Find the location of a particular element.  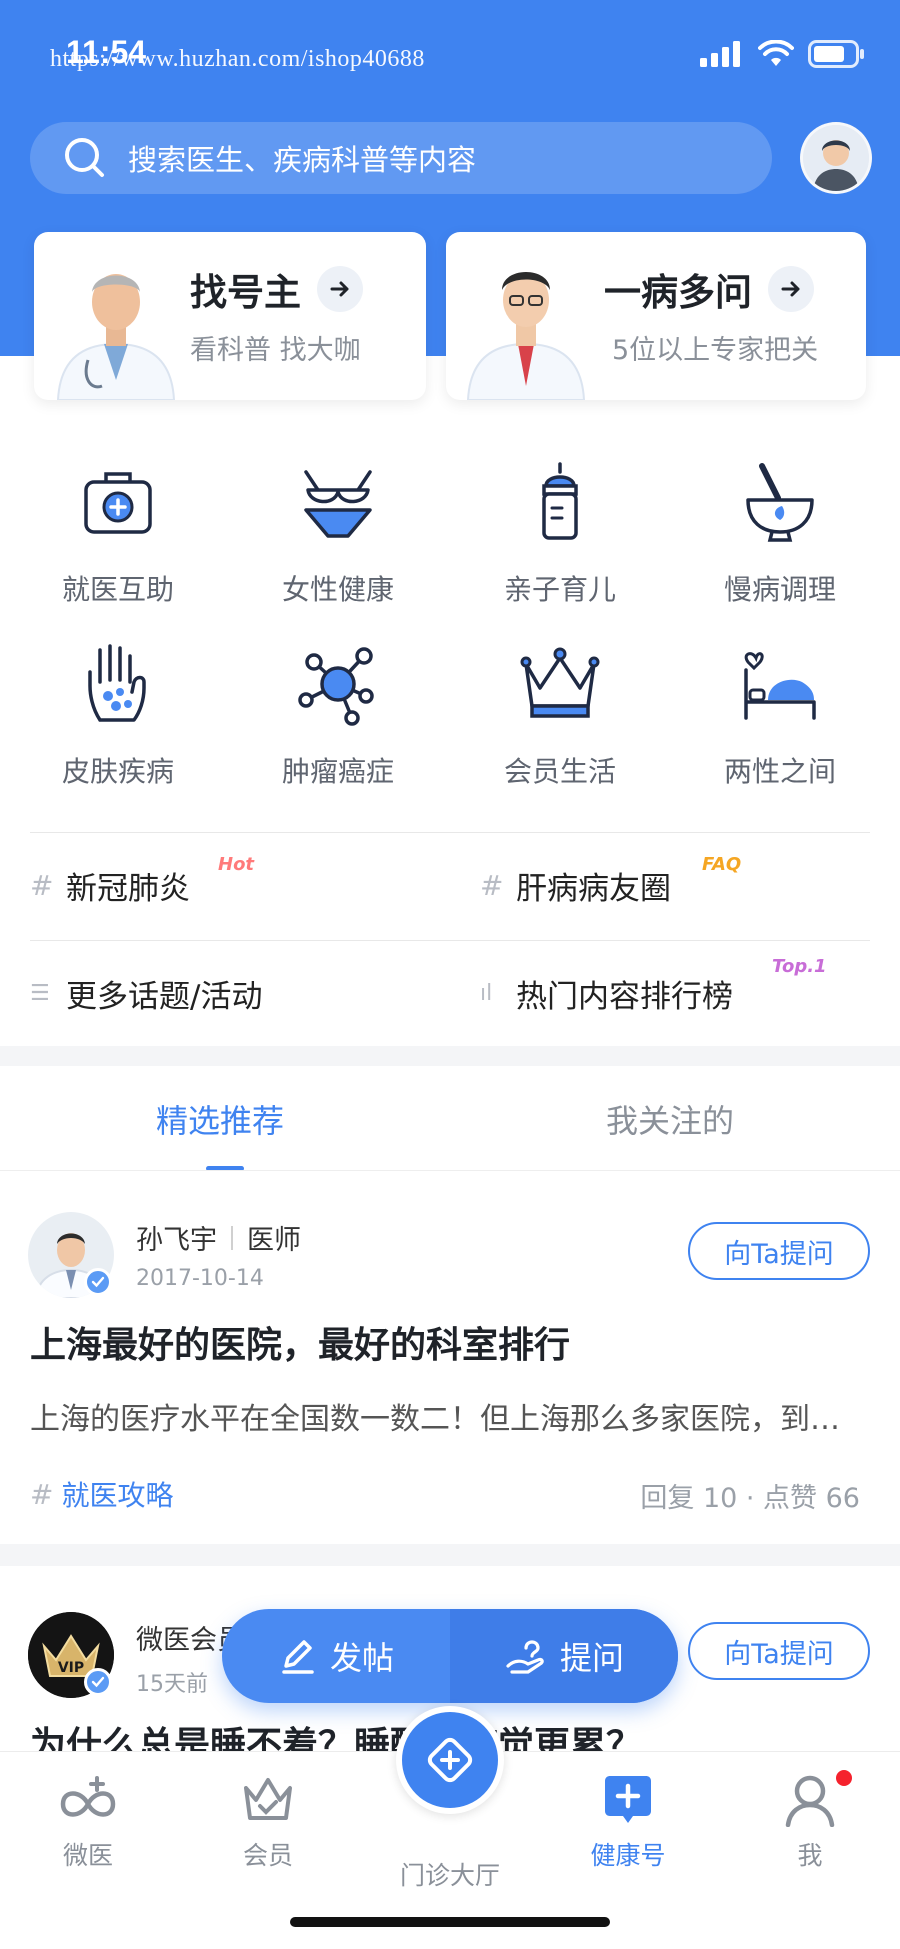

post-tag: # 就医攻略 is located at coordinates (101, 1494).